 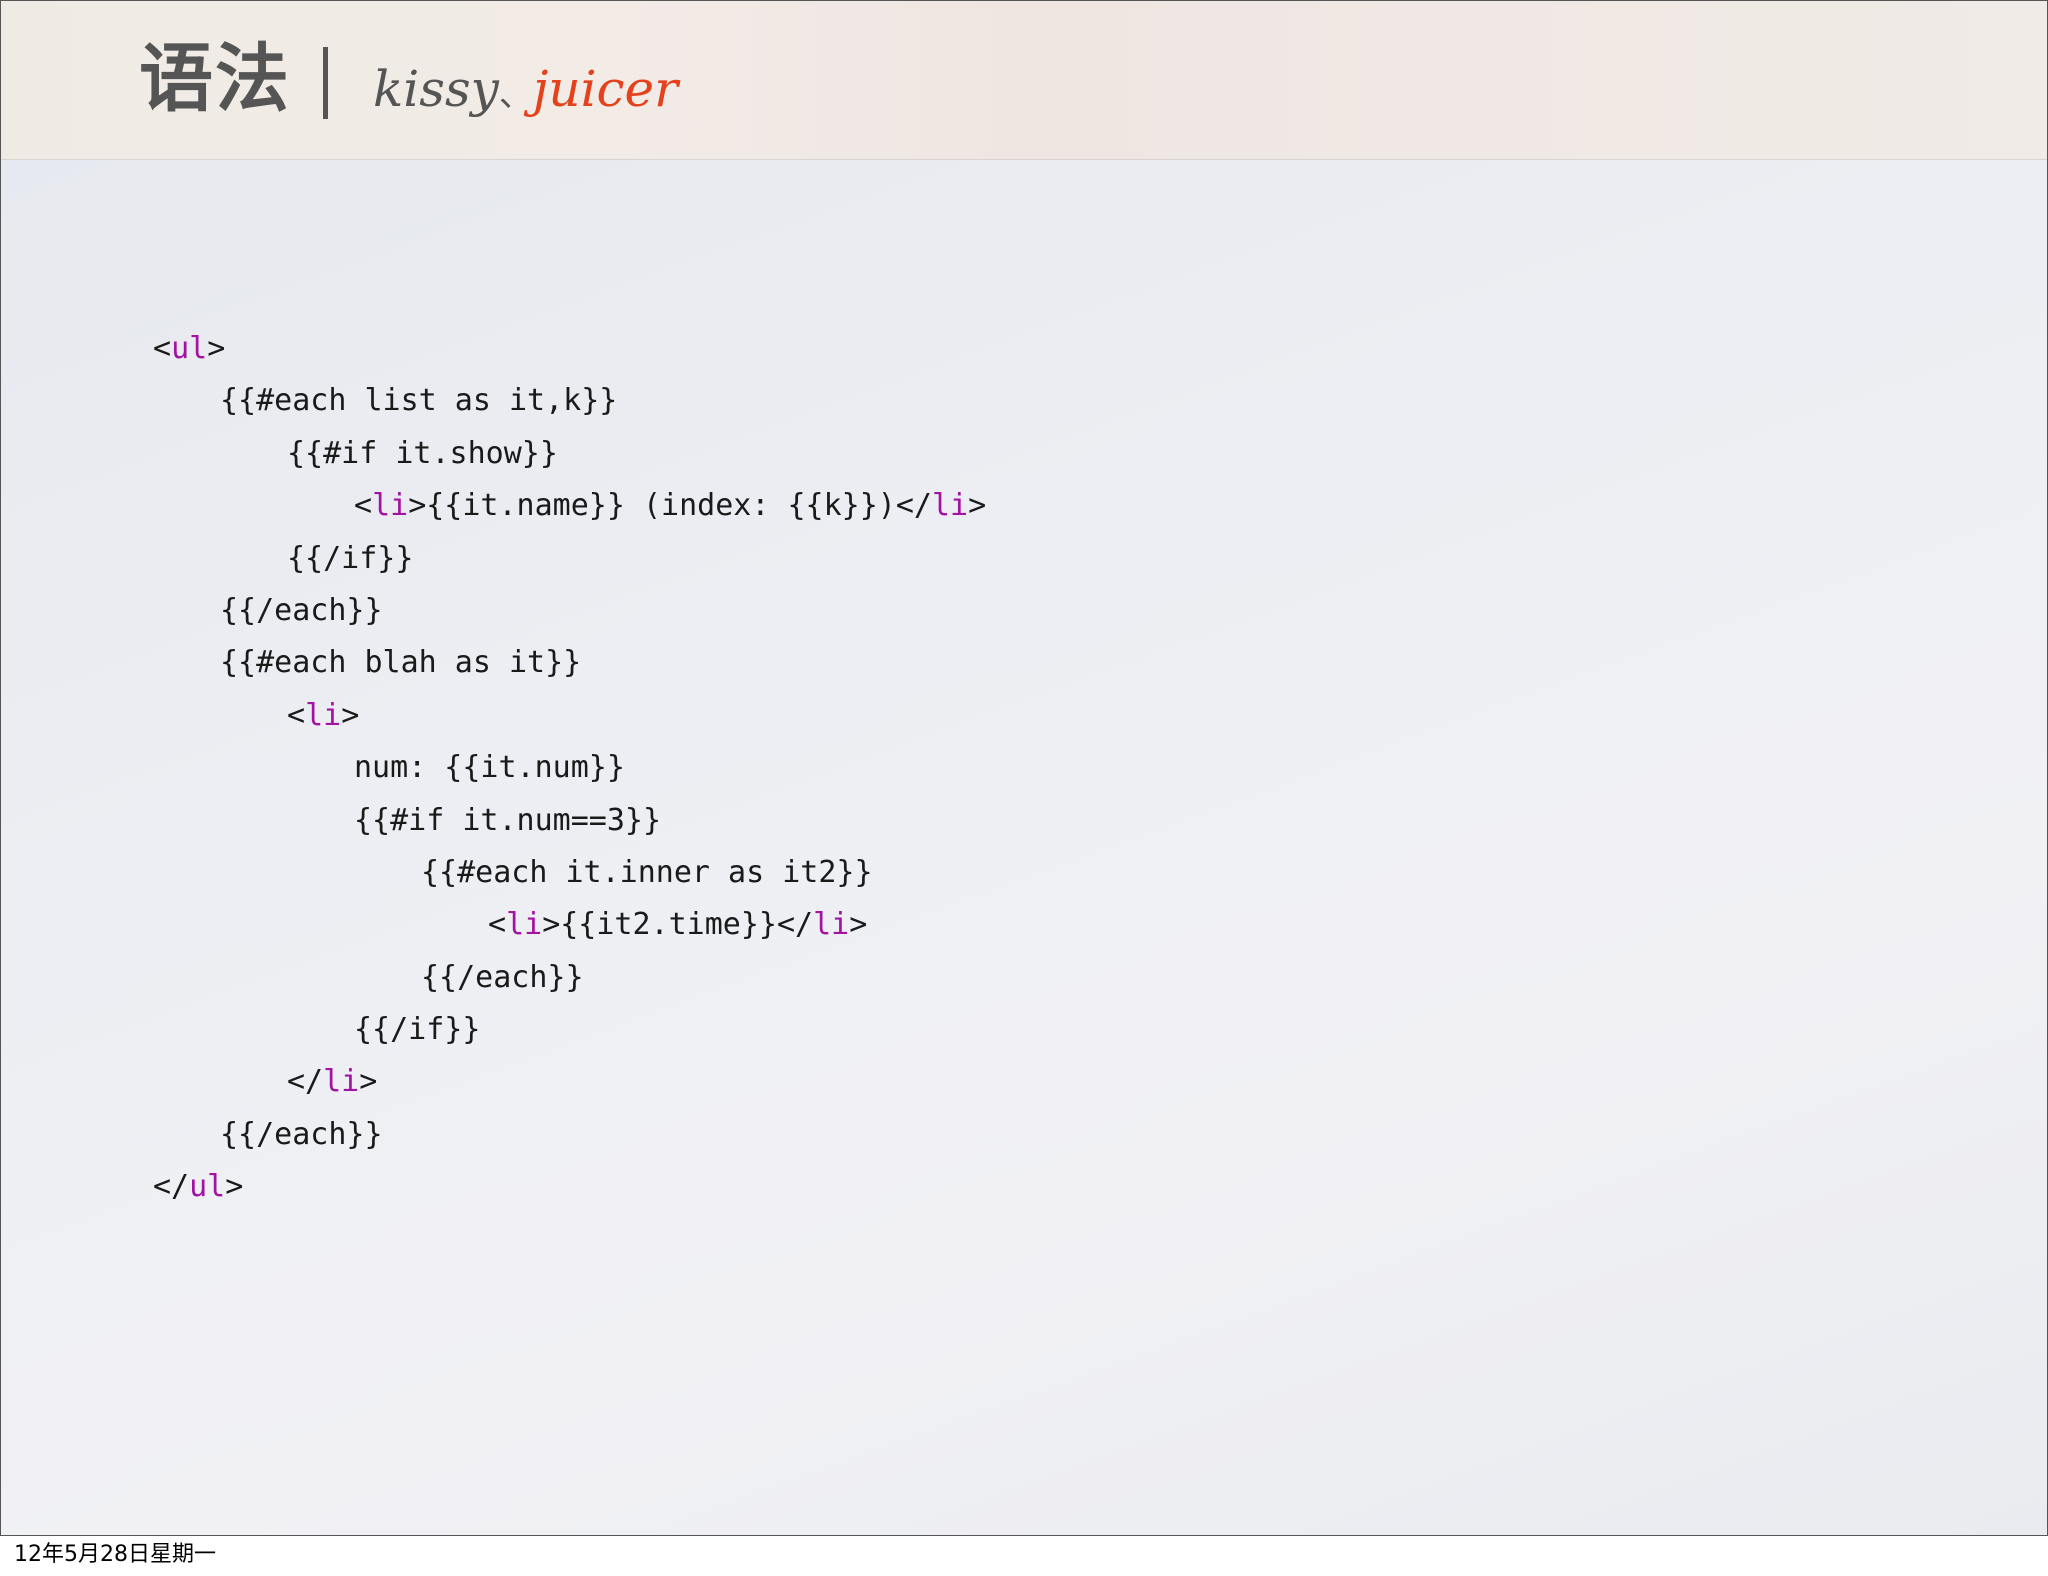 I want to click on footer-date: 12年5月28日星期一, so click(x=115, y=1554).